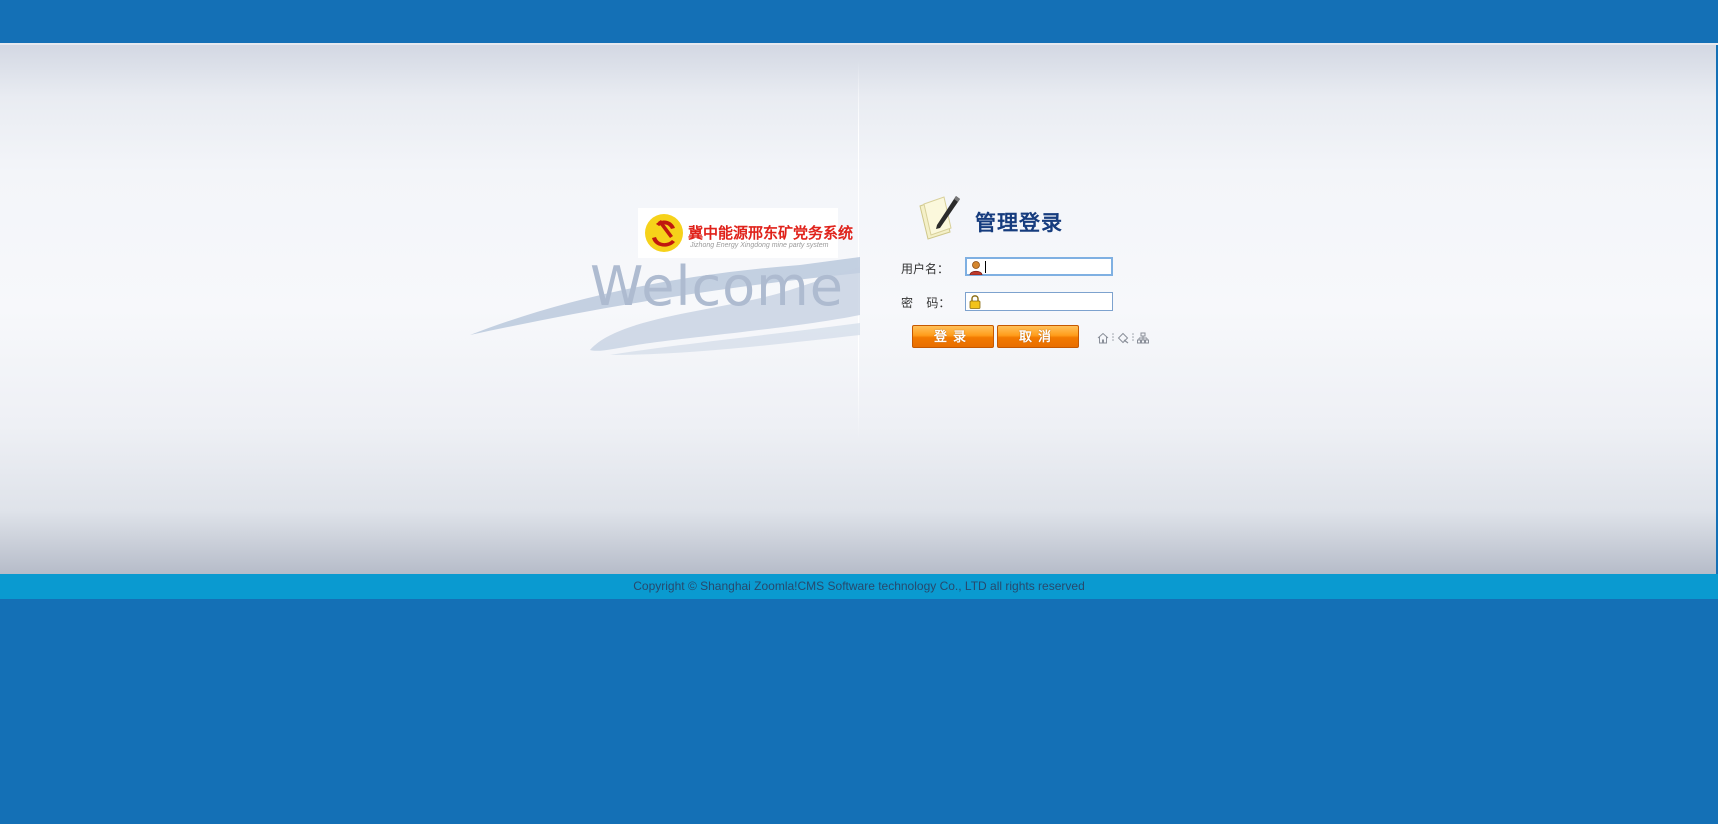 This screenshot has height=824, width=1718. I want to click on page-title: 管理登录, so click(1019, 223).